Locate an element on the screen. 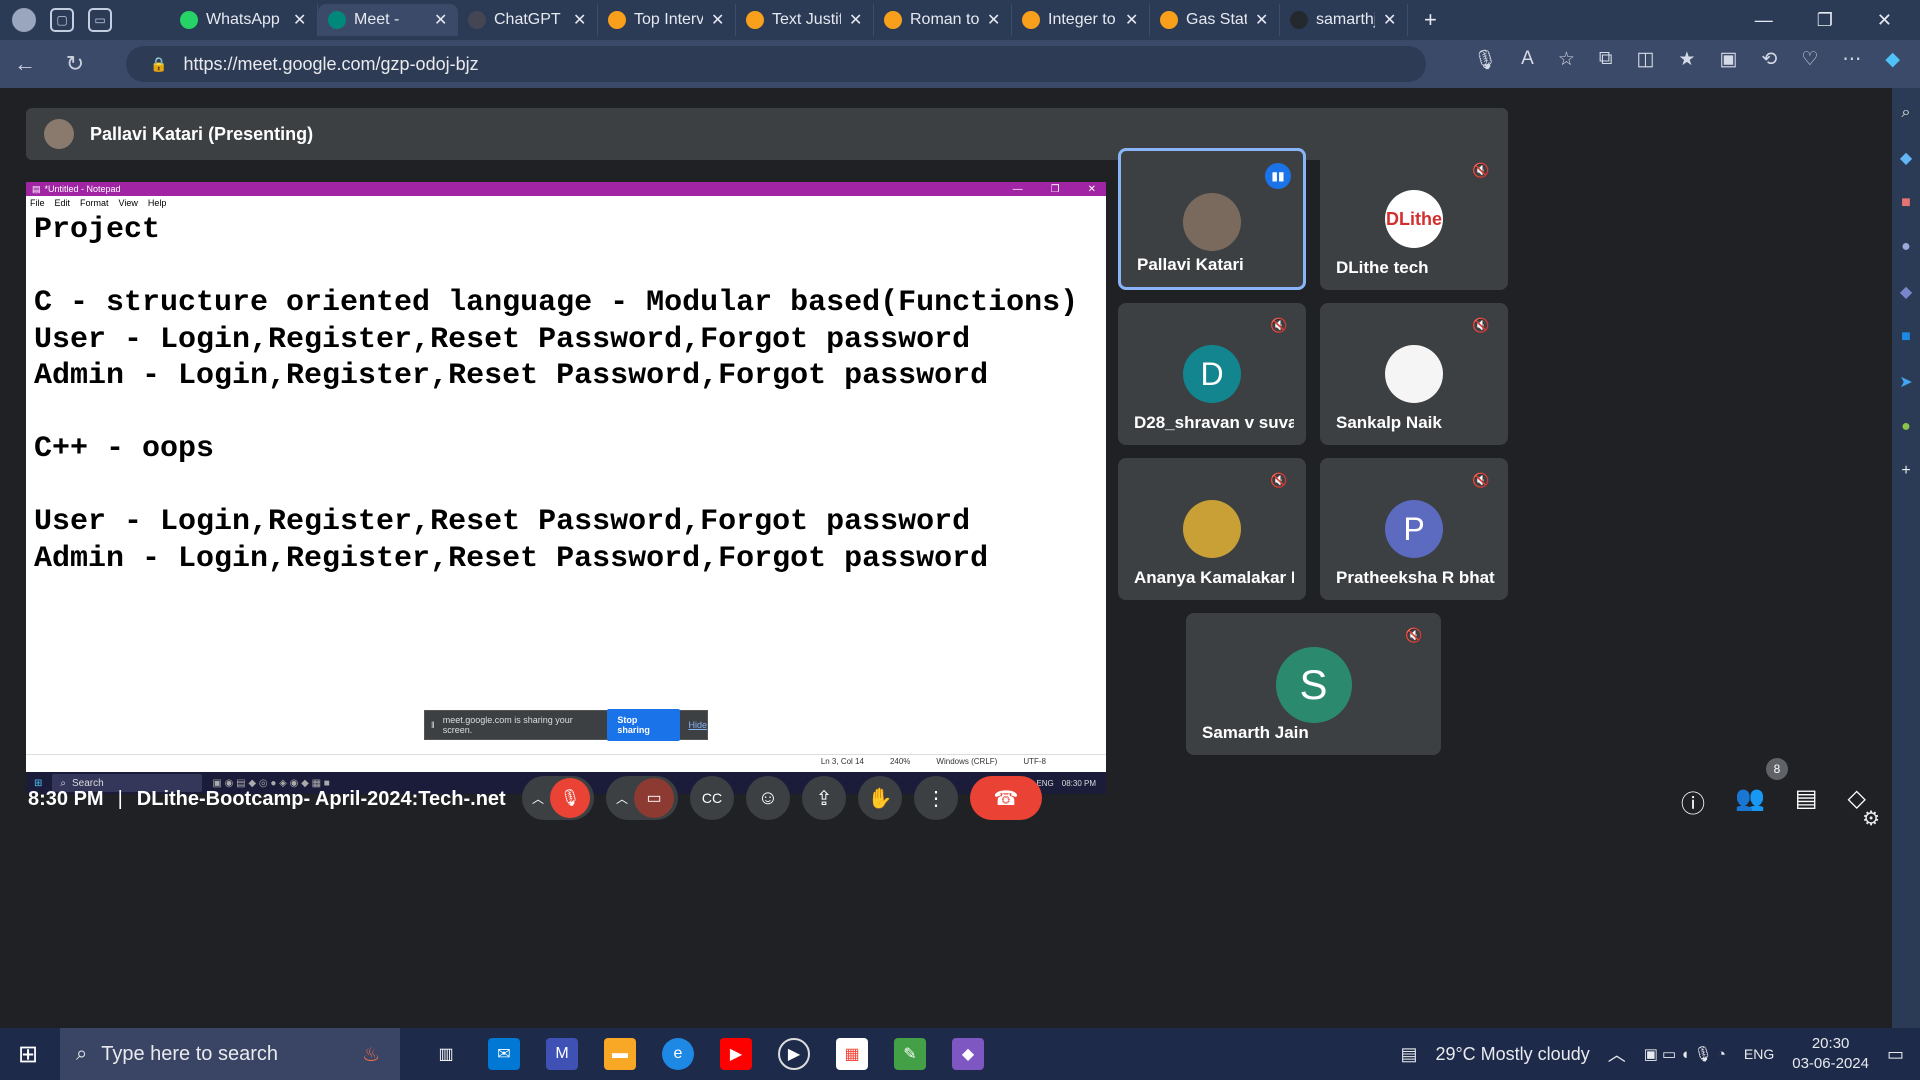 The image size is (1920, 1080). notepad-menu-item: View is located at coordinates (128, 203).